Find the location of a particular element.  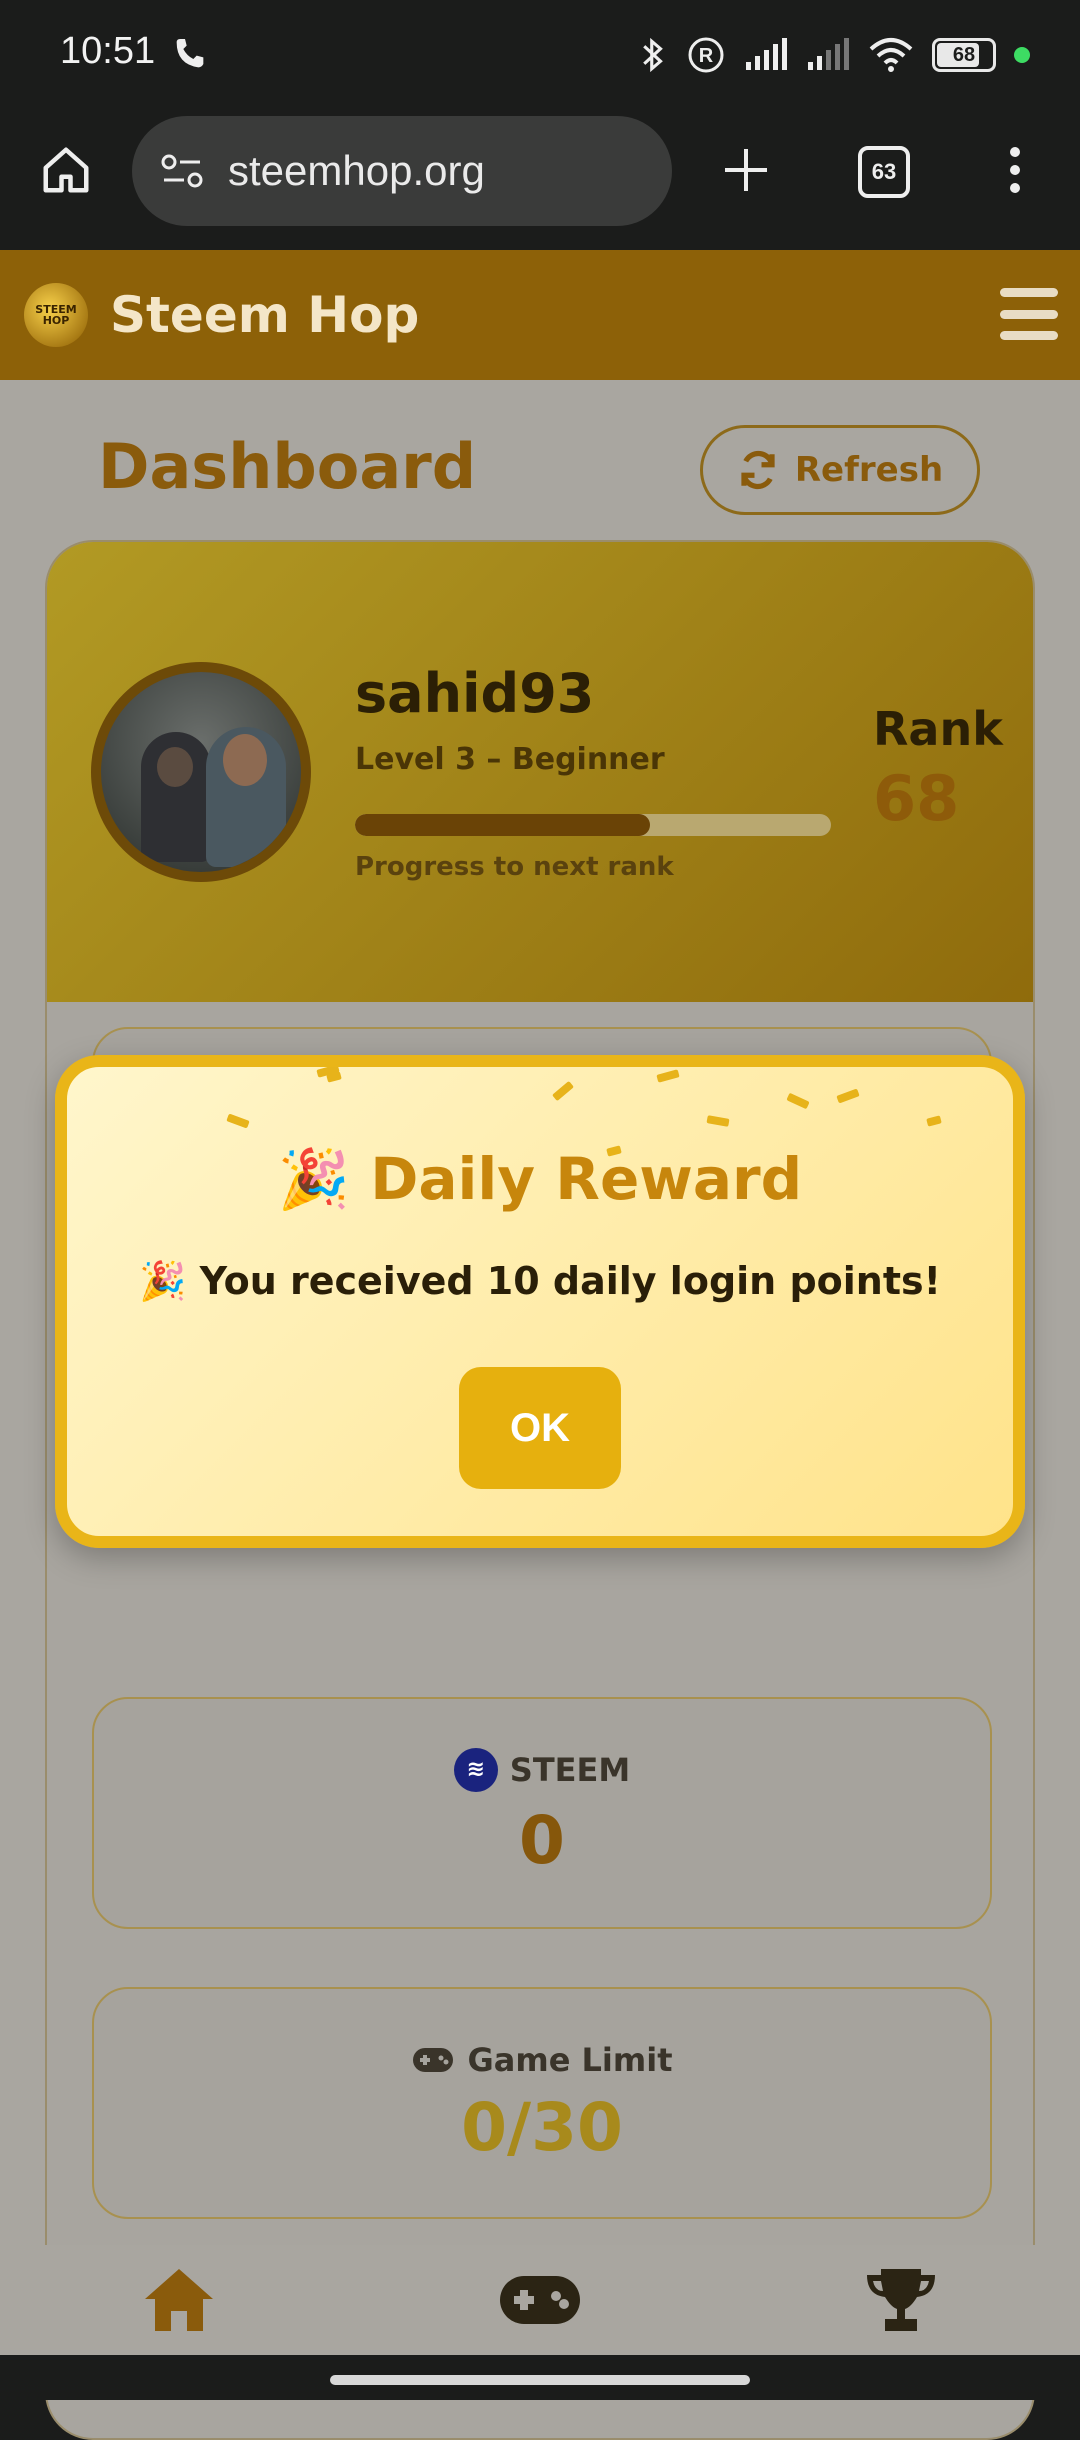

avatar is located at coordinates (201, 772).